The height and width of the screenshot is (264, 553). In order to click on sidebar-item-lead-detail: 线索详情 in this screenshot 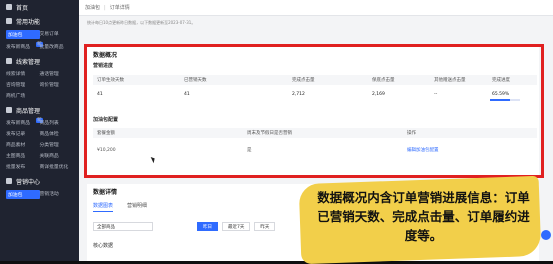, I will do `click(23, 73)`.